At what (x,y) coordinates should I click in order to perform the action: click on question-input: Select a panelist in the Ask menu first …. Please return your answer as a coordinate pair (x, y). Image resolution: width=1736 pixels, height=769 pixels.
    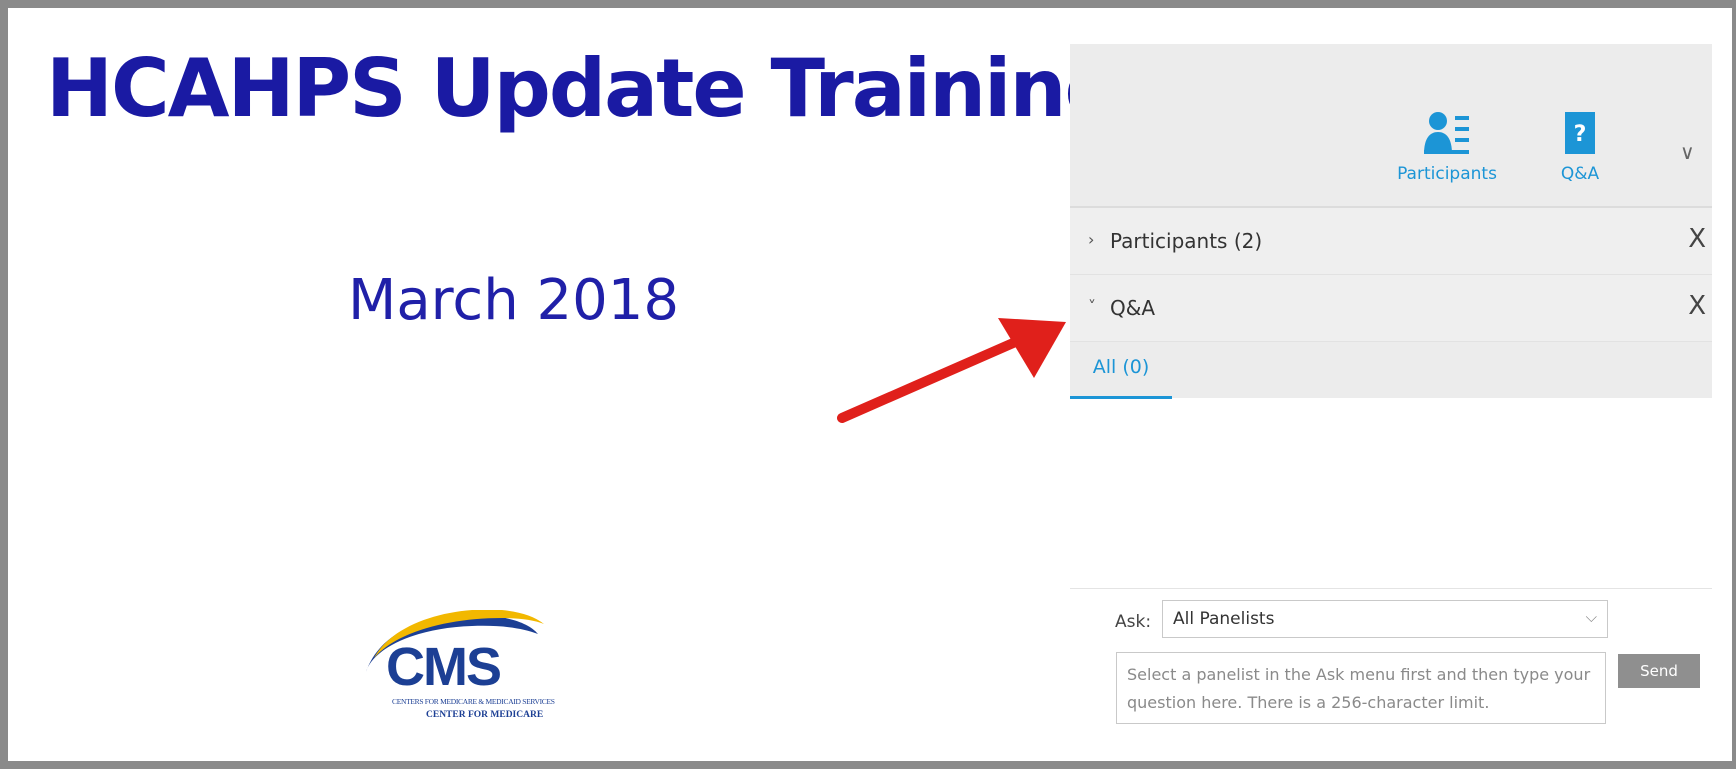
    Looking at the image, I should click on (1361, 688).